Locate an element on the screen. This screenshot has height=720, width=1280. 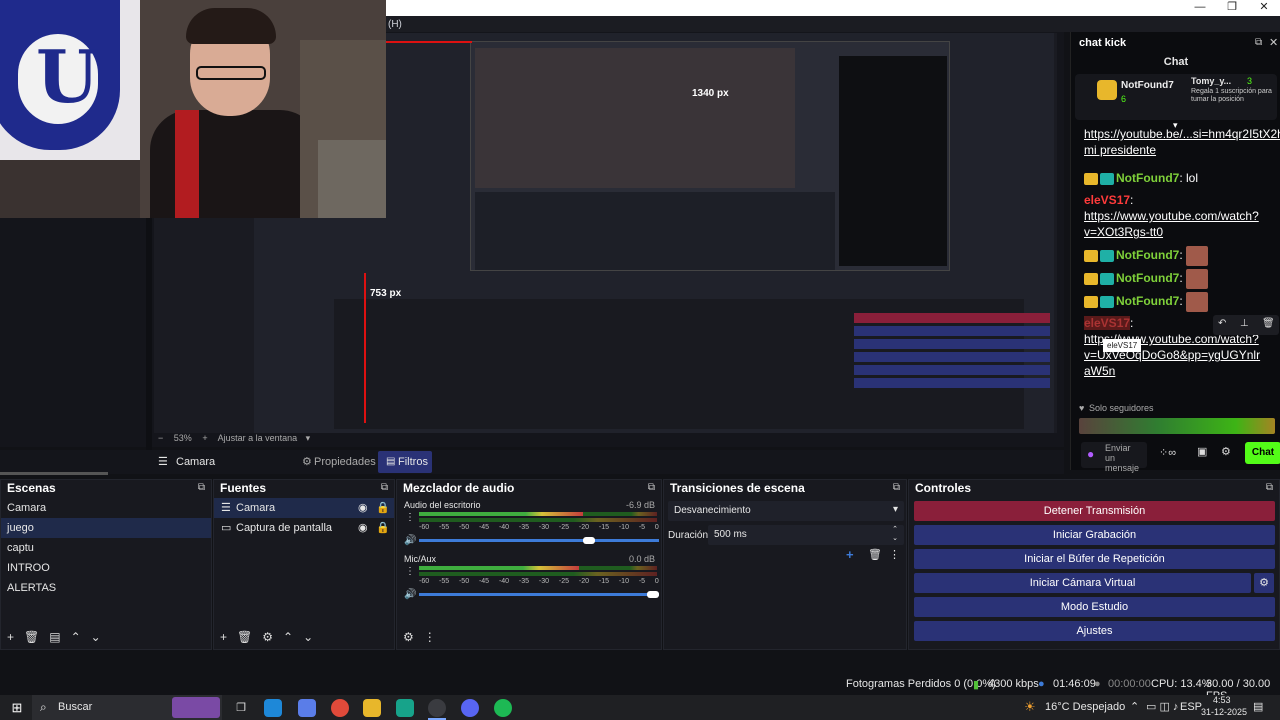
copilot-icon is located at coordinates (307, 708).